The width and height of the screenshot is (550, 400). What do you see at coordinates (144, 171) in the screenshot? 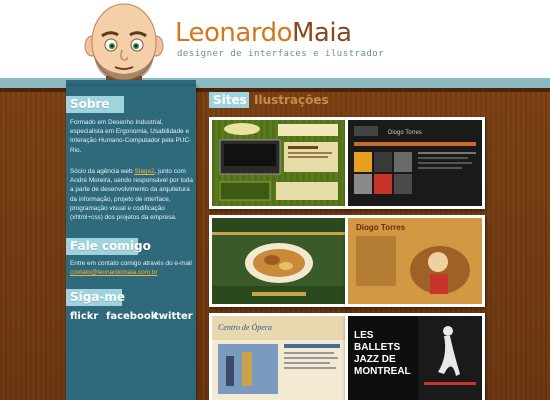
I see `stage2-link: Stage2` at bounding box center [144, 171].